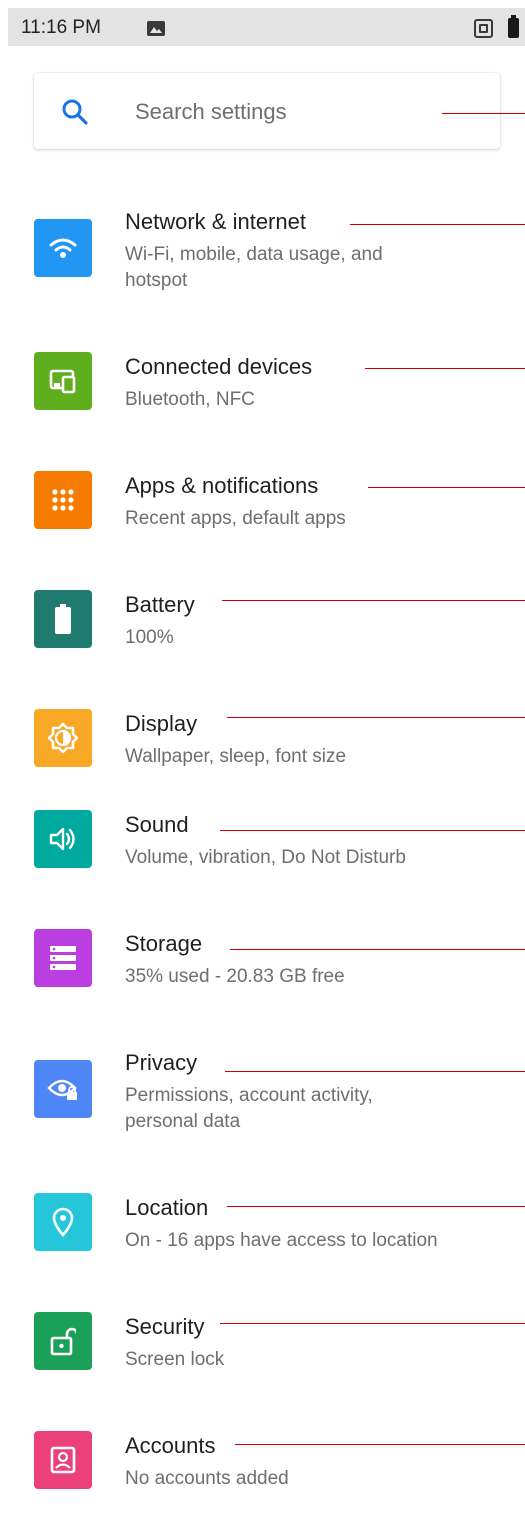 Image resolution: width=525 pixels, height=1524 pixels. Describe the element at coordinates (266, 27) in the screenshot. I see `status-bar: 11:16 PM` at that location.